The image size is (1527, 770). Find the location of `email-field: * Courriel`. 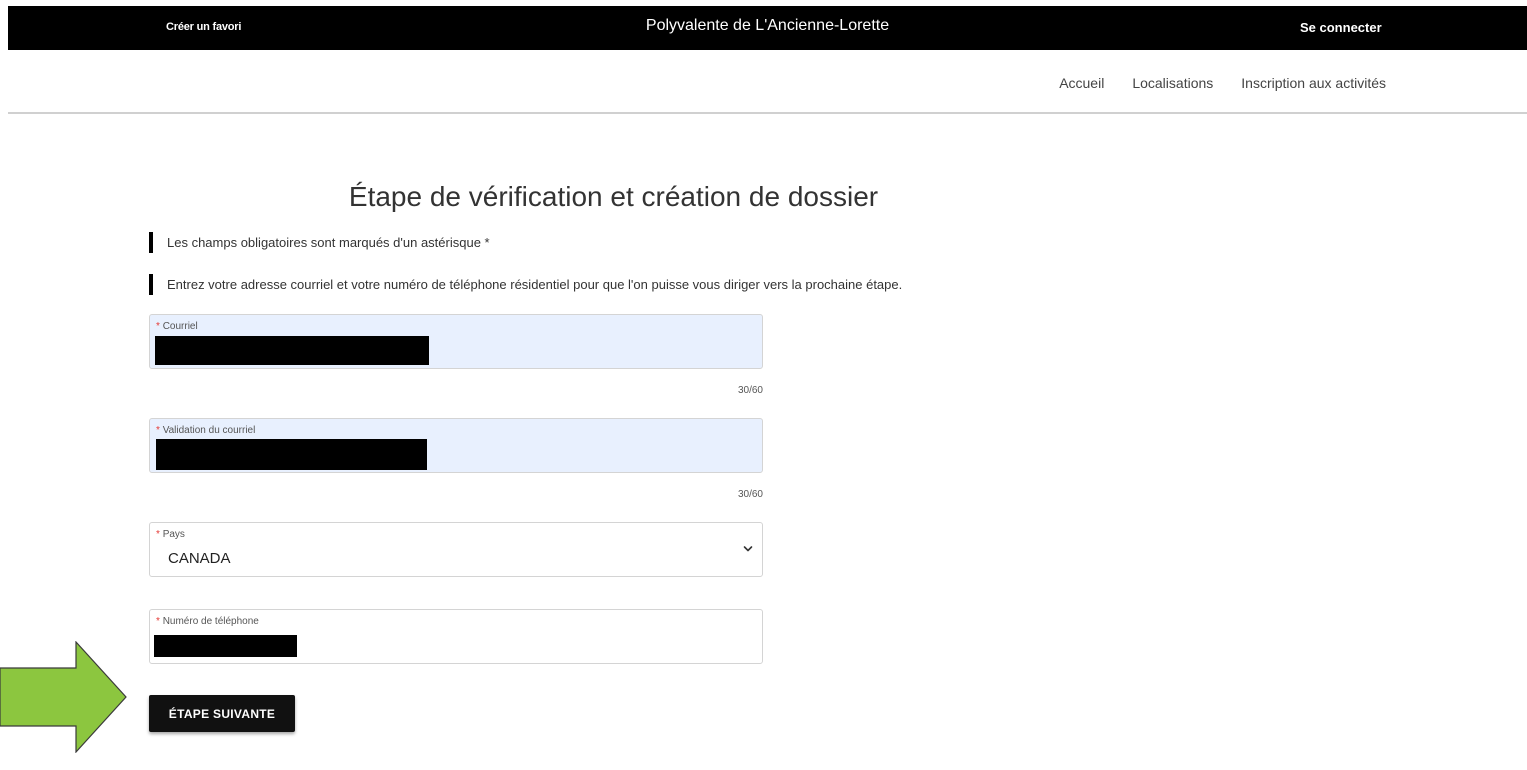

email-field: * Courriel is located at coordinates (456, 341).